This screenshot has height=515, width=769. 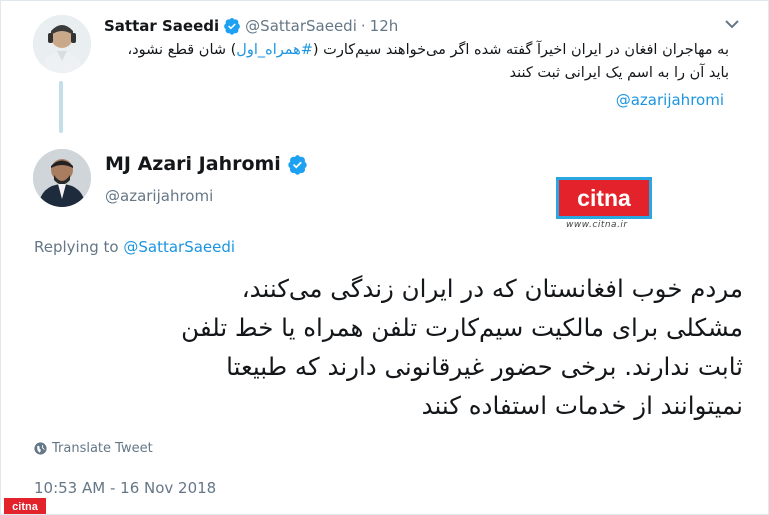 What do you see at coordinates (597, 225) in the screenshot?
I see `watermark-url: www.citna.ir` at bounding box center [597, 225].